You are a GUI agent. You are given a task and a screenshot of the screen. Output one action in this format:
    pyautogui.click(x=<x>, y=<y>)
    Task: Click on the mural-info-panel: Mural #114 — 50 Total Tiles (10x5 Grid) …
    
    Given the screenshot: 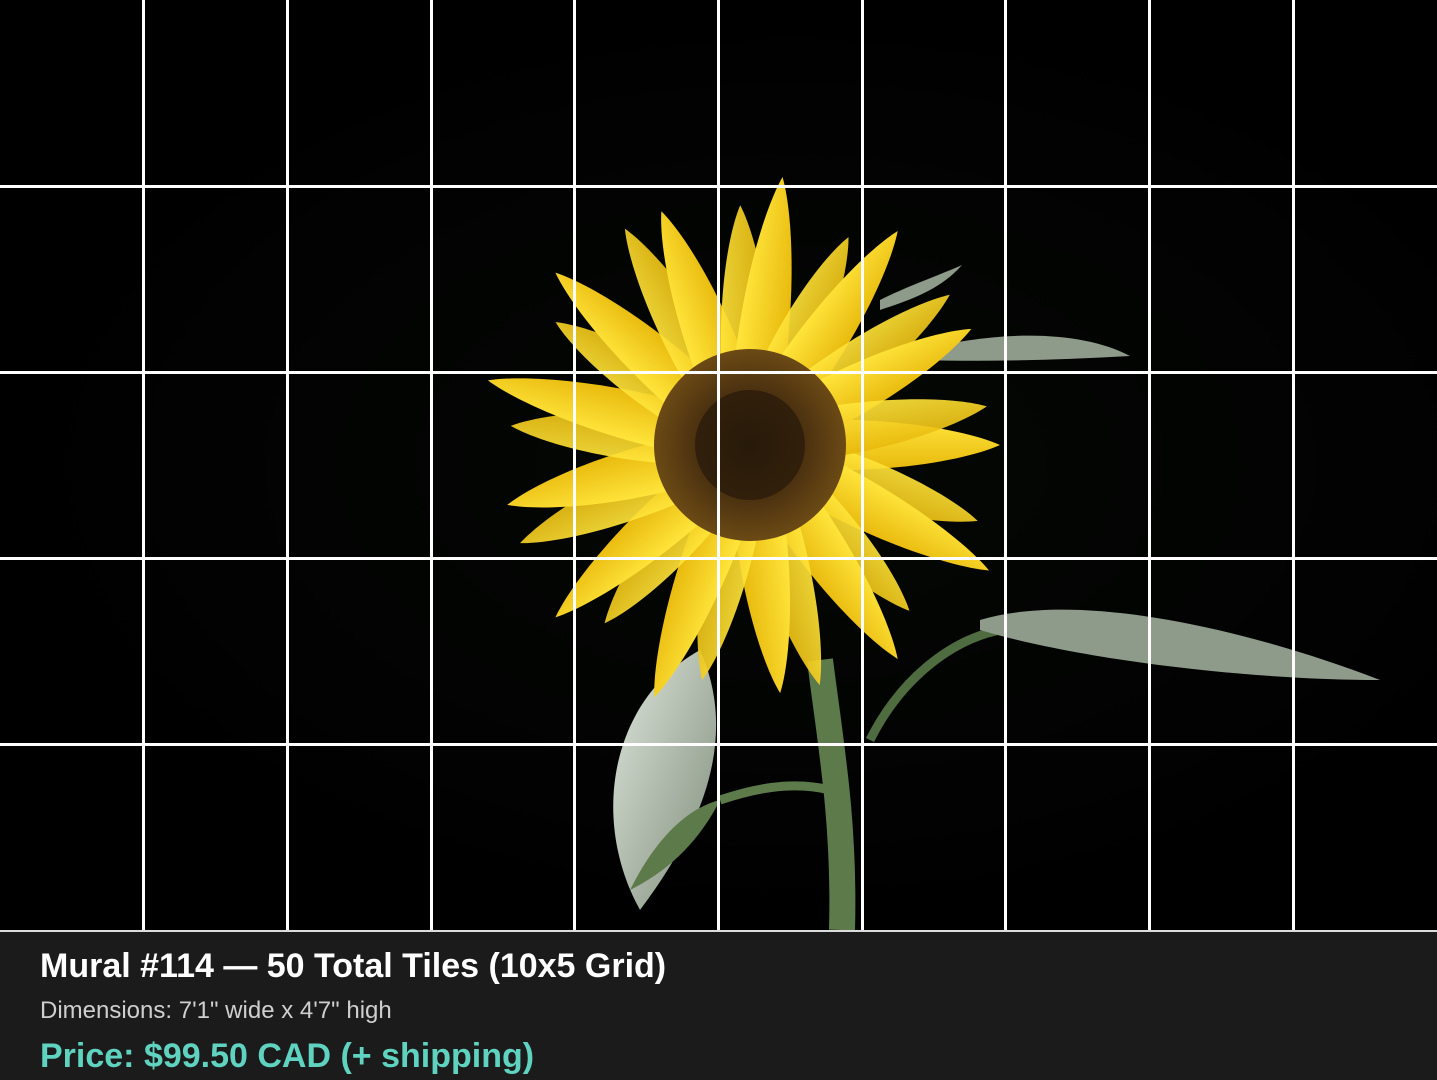 What is the action you would take?
    pyautogui.click(x=718, y=1005)
    